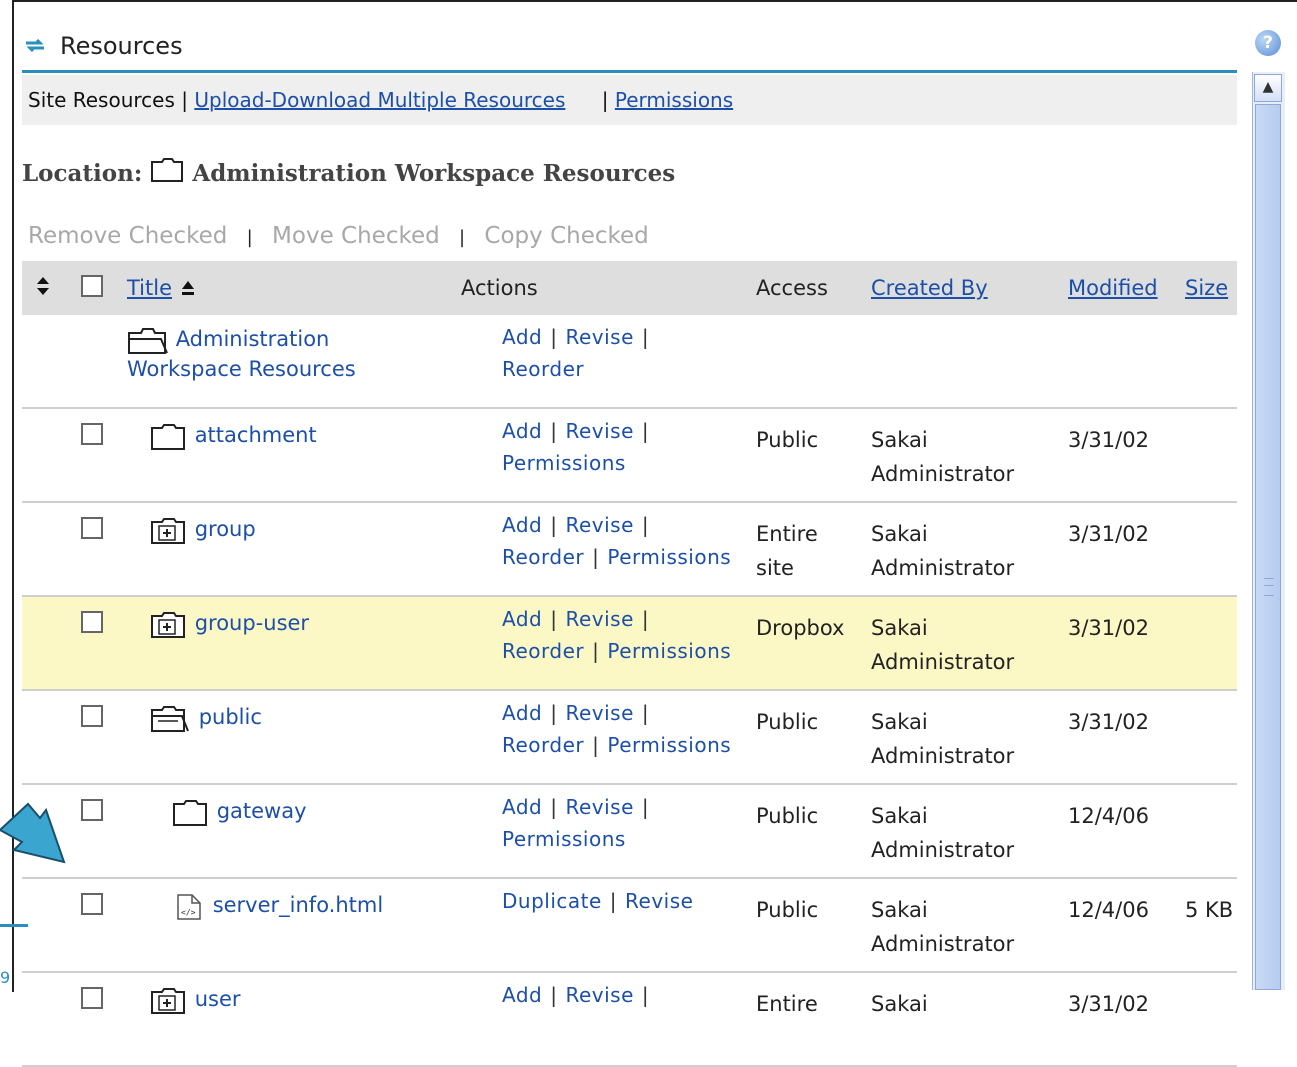 This screenshot has width=1297, height=1067. I want to click on sort-created-by-link: Created By, so click(929, 288).